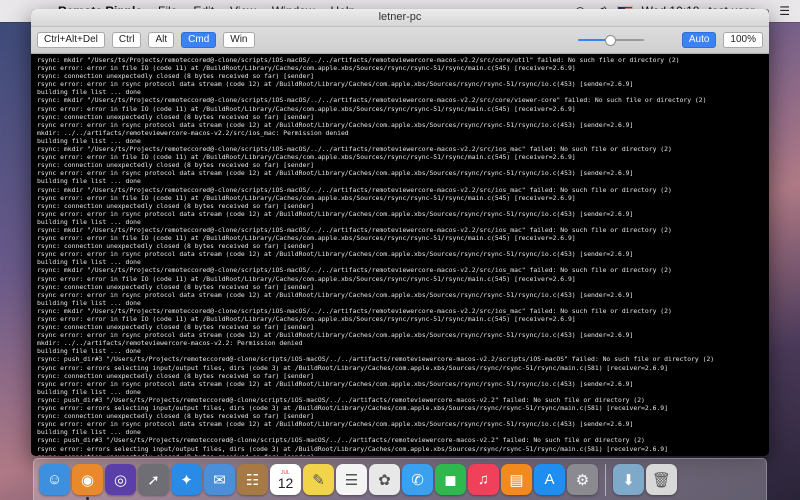  What do you see at coordinates (199, 40) in the screenshot?
I see `cmd-key-button: Cmd` at bounding box center [199, 40].